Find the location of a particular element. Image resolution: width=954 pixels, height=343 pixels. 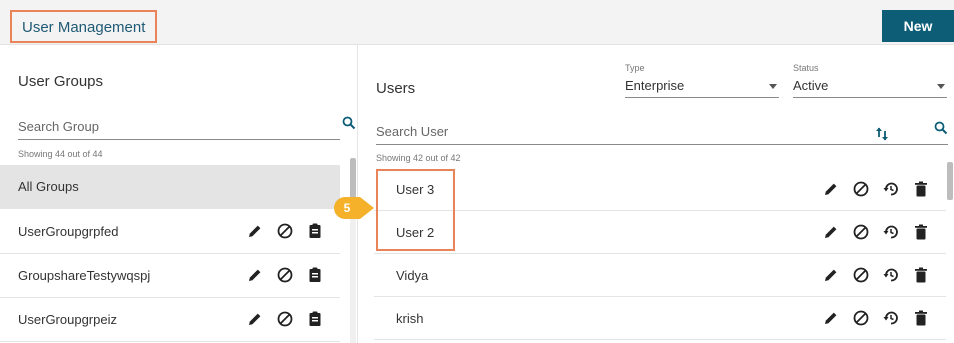

user-scroll-thumb is located at coordinates (950, 181).